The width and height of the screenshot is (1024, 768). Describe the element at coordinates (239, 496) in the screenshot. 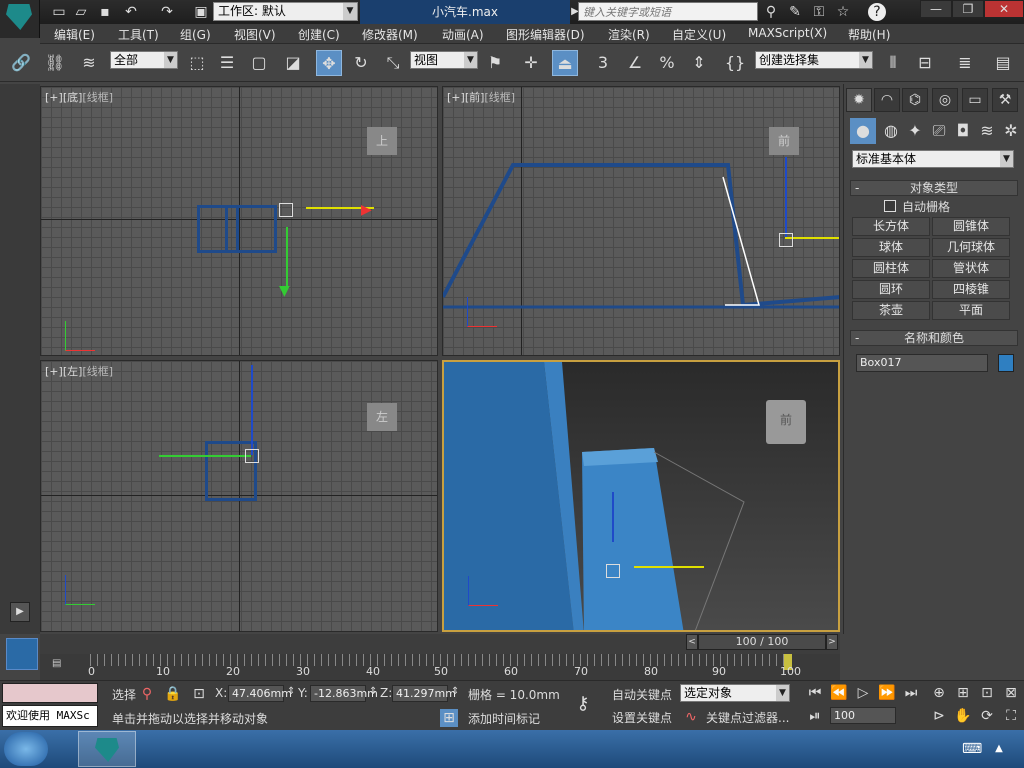

I see `viewport-left: [+][左][线框] 左` at that location.